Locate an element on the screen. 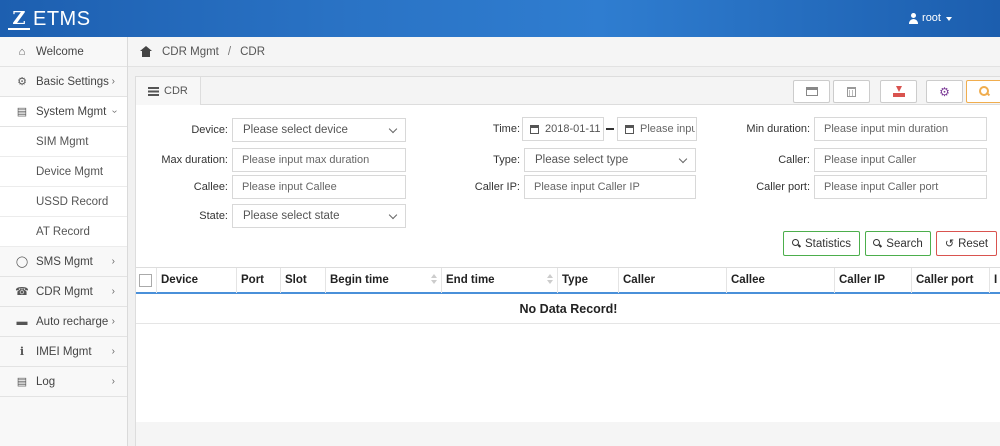 This screenshot has height=446, width=1000. caller-port-input is located at coordinates (900, 187).